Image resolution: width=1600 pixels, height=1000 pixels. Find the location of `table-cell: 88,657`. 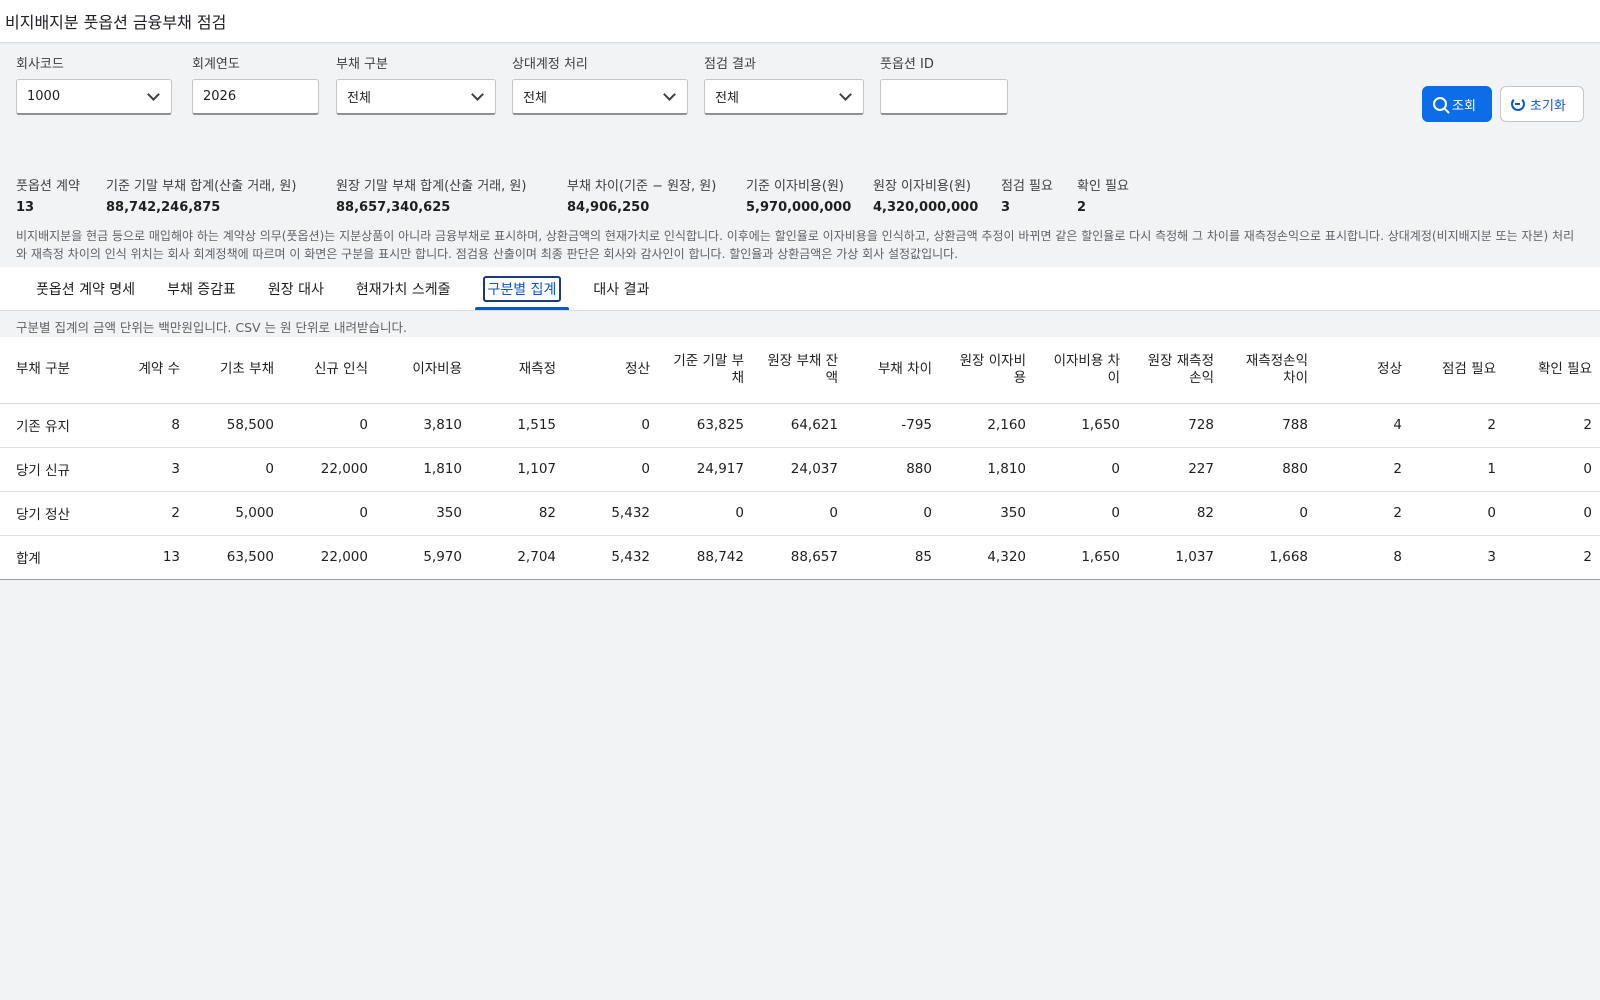

table-cell: 88,657 is located at coordinates (799, 557).